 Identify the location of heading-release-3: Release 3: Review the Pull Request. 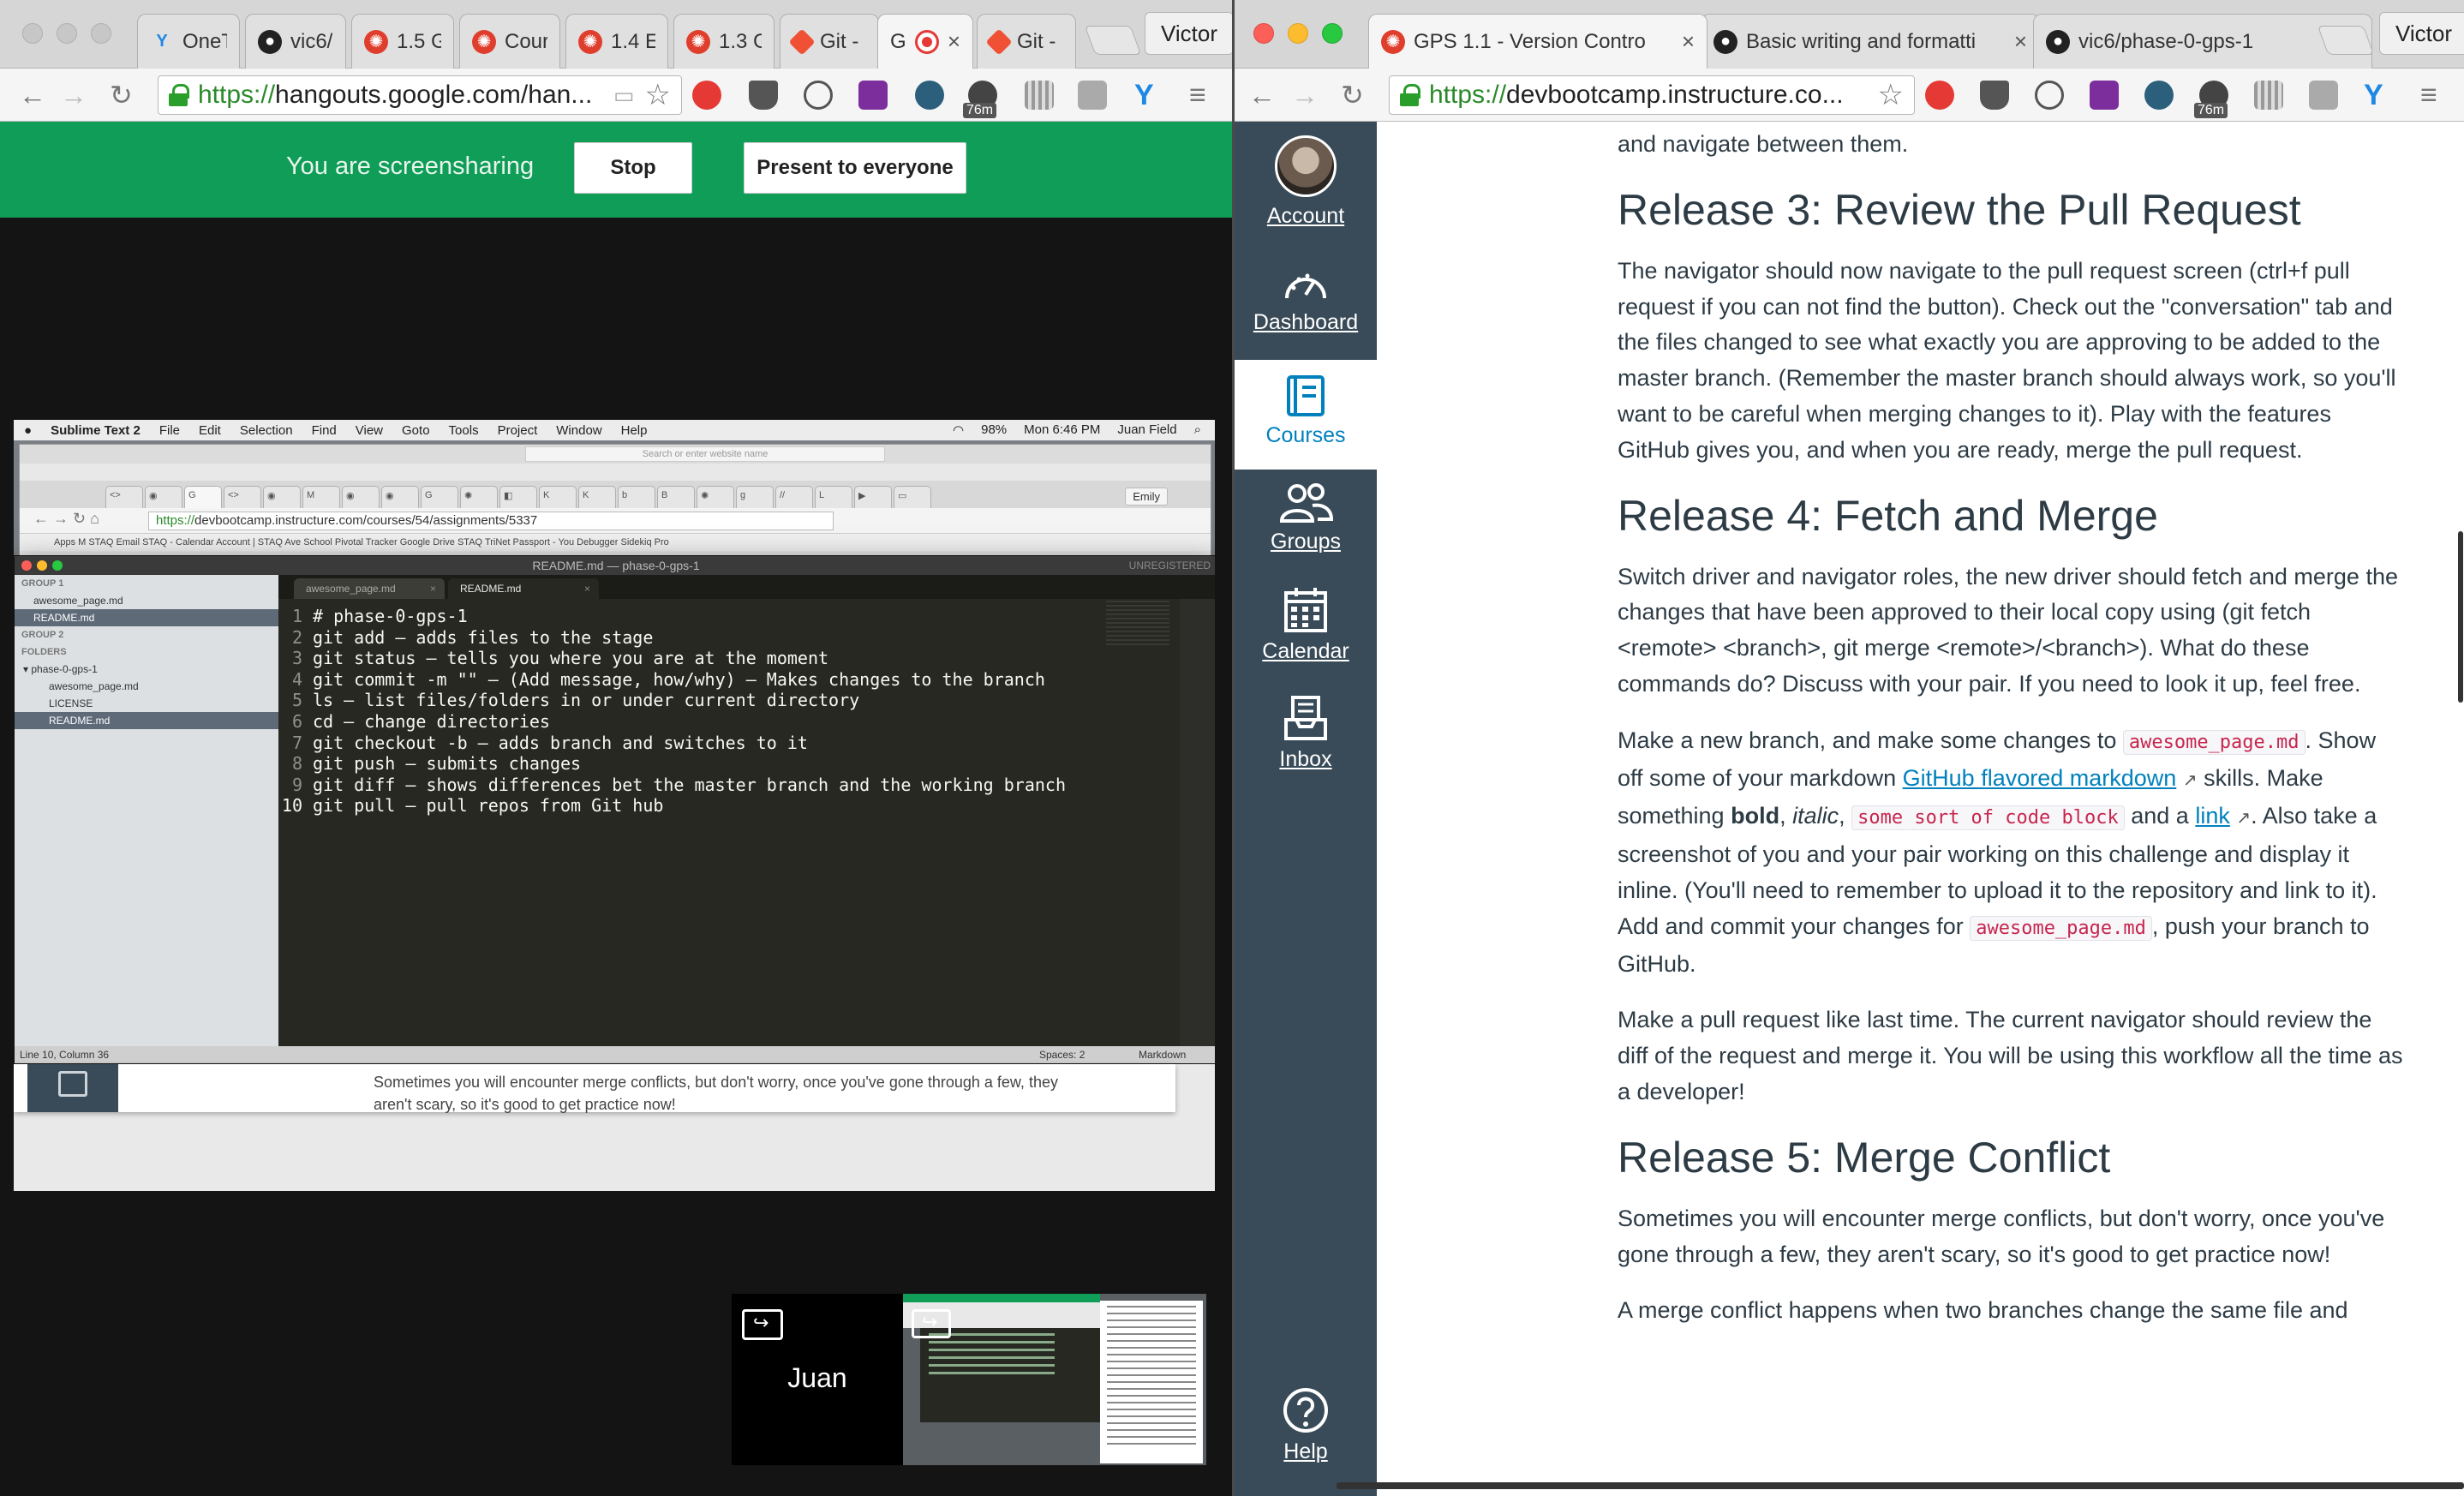
(1959, 209).